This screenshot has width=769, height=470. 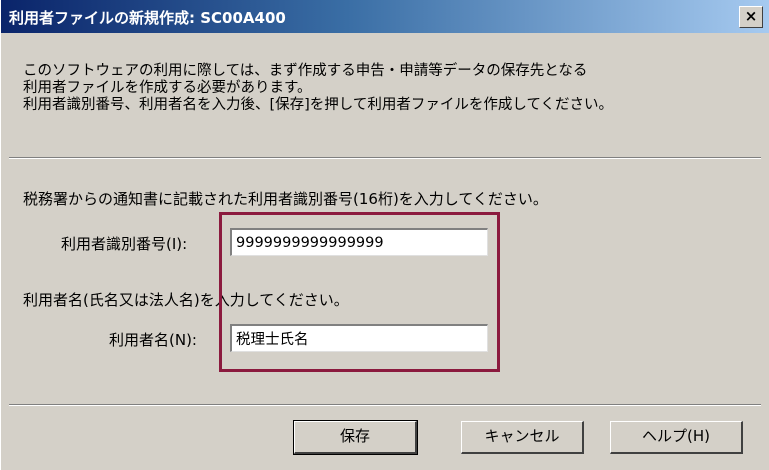 I want to click on separator-bottom, so click(x=385, y=405).